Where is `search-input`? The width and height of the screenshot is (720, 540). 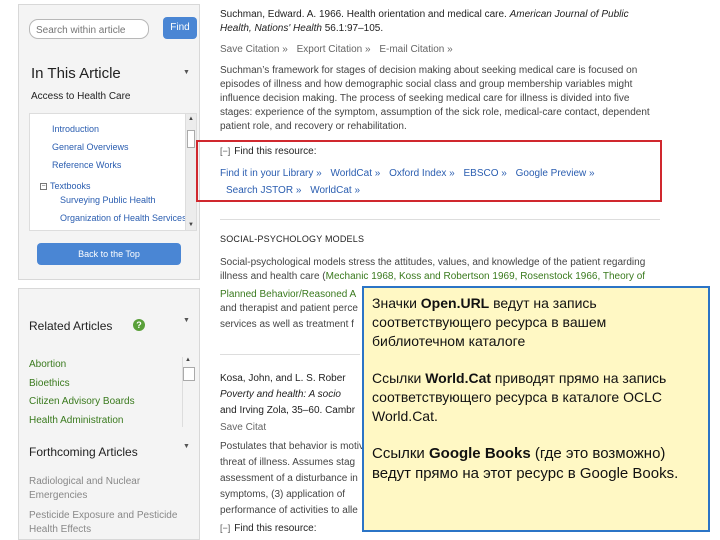 search-input is located at coordinates (89, 29).